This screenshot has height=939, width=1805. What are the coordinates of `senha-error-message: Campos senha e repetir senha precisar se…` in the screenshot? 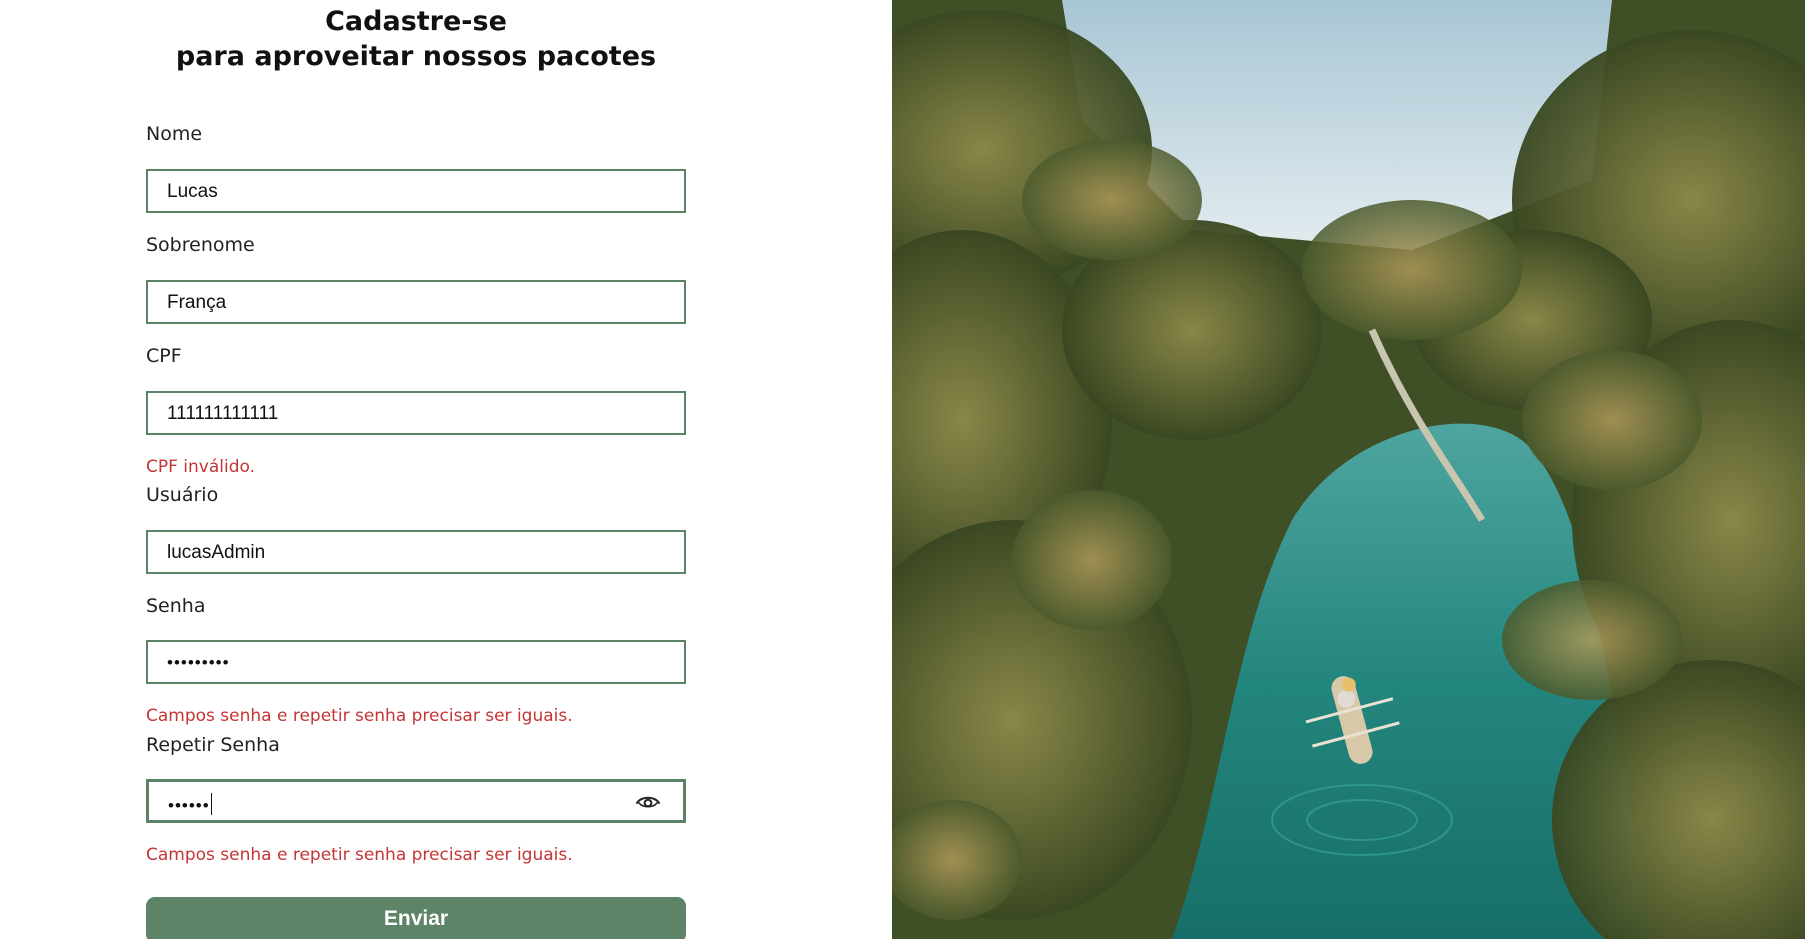 It's located at (359, 716).